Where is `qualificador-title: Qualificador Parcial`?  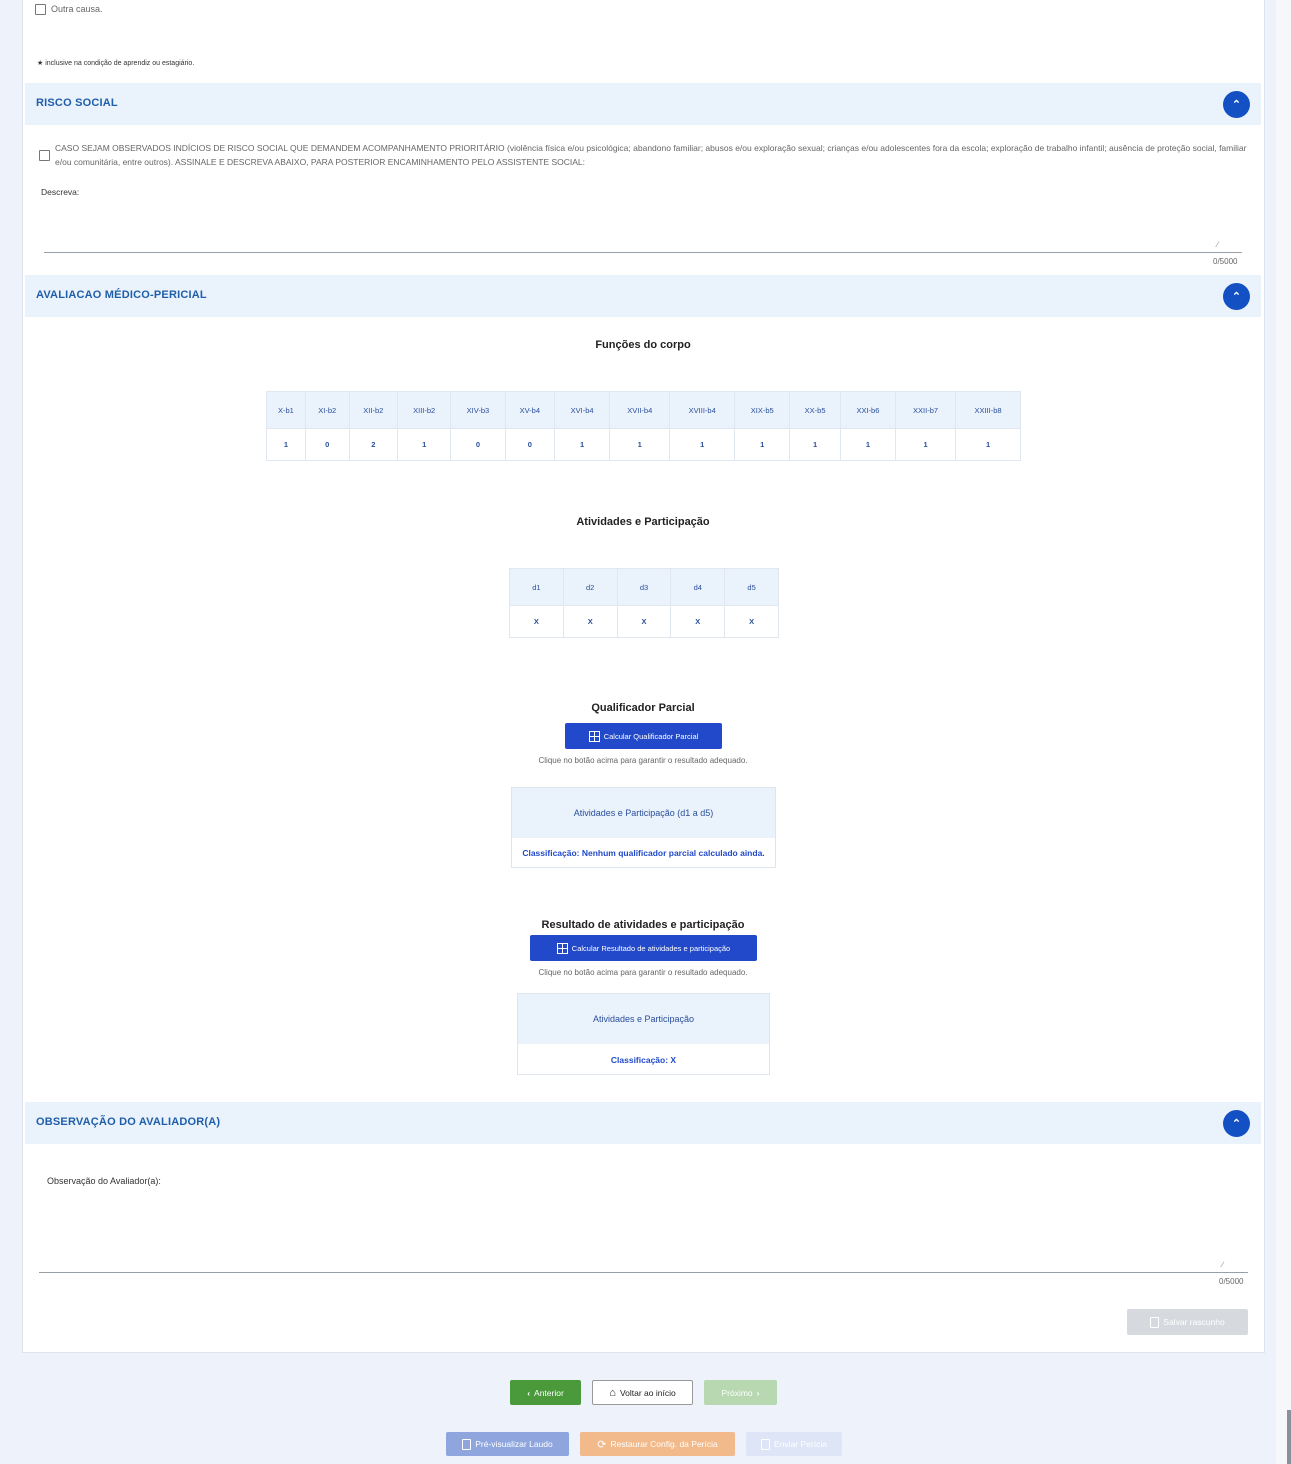 qualificador-title: Qualificador Parcial is located at coordinates (643, 708).